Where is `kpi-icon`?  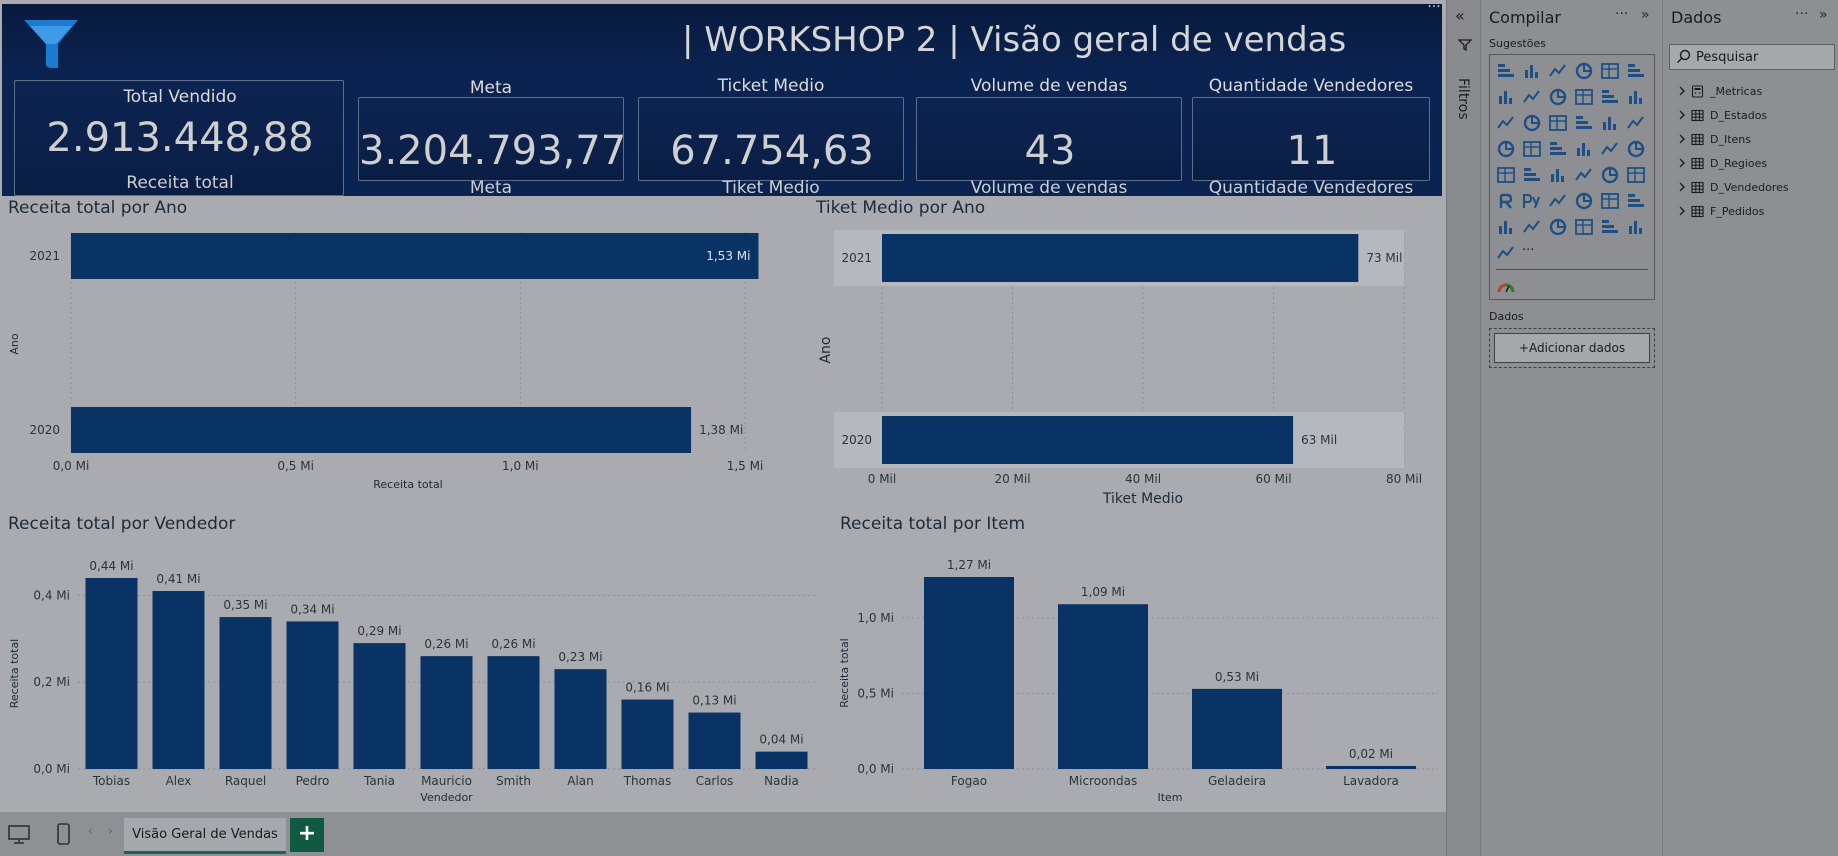 kpi-icon is located at coordinates (1558, 175).